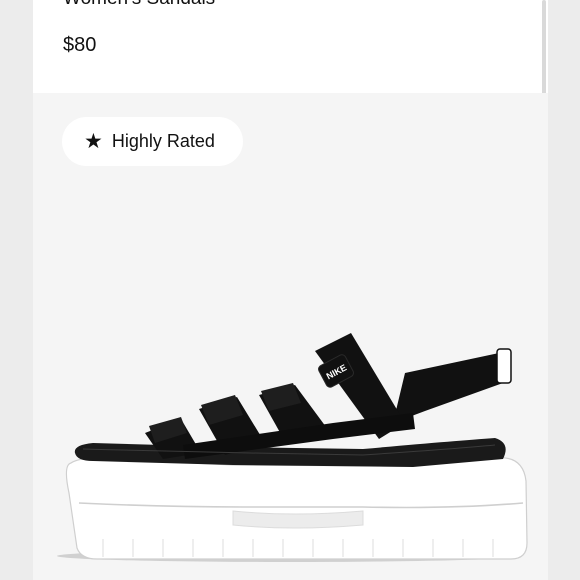 Image resolution: width=580 pixels, height=580 pixels. What do you see at coordinates (296, 508) in the screenshot?
I see `sandal-midsole` at bounding box center [296, 508].